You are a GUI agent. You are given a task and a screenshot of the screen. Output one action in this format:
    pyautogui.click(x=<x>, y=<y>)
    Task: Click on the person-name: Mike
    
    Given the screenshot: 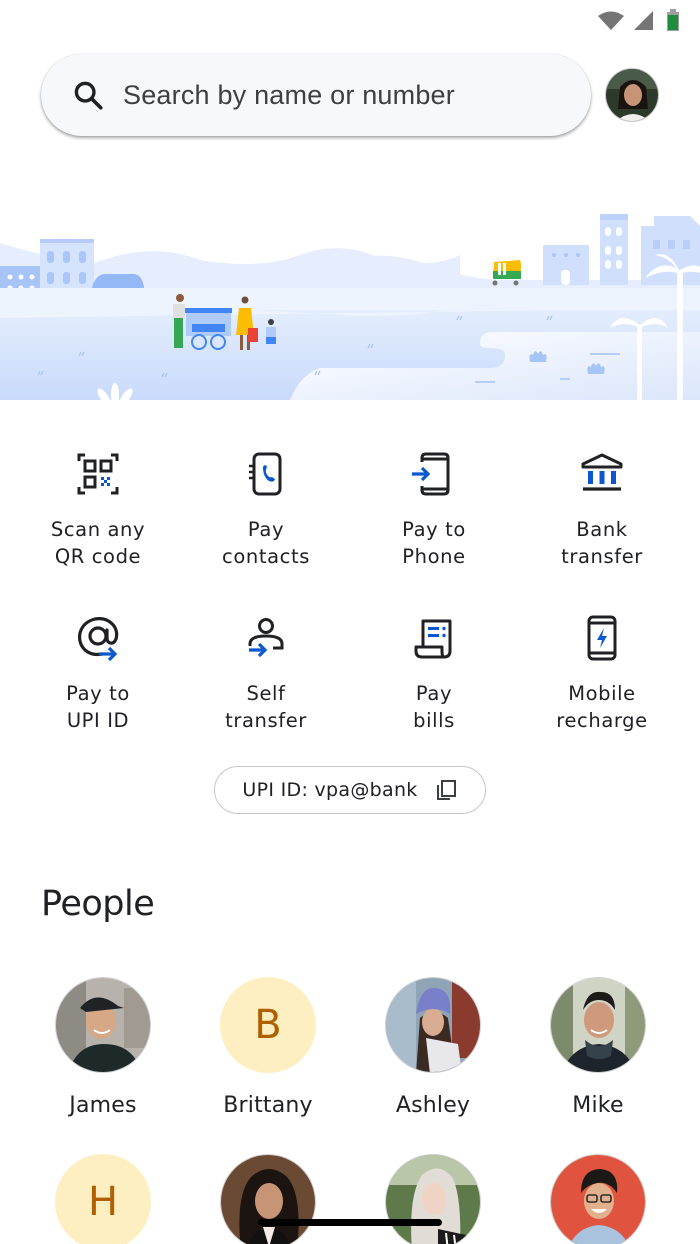 What is the action you would take?
    pyautogui.click(x=598, y=1105)
    